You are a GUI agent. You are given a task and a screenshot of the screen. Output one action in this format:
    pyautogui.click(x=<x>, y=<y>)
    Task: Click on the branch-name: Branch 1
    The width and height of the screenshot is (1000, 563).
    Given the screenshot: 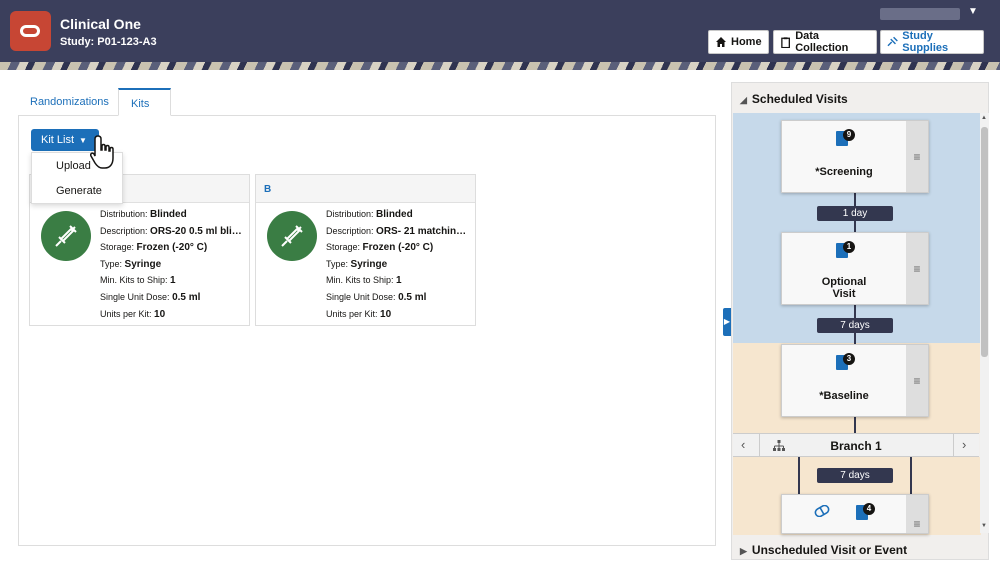 What is the action you would take?
    pyautogui.click(x=856, y=446)
    